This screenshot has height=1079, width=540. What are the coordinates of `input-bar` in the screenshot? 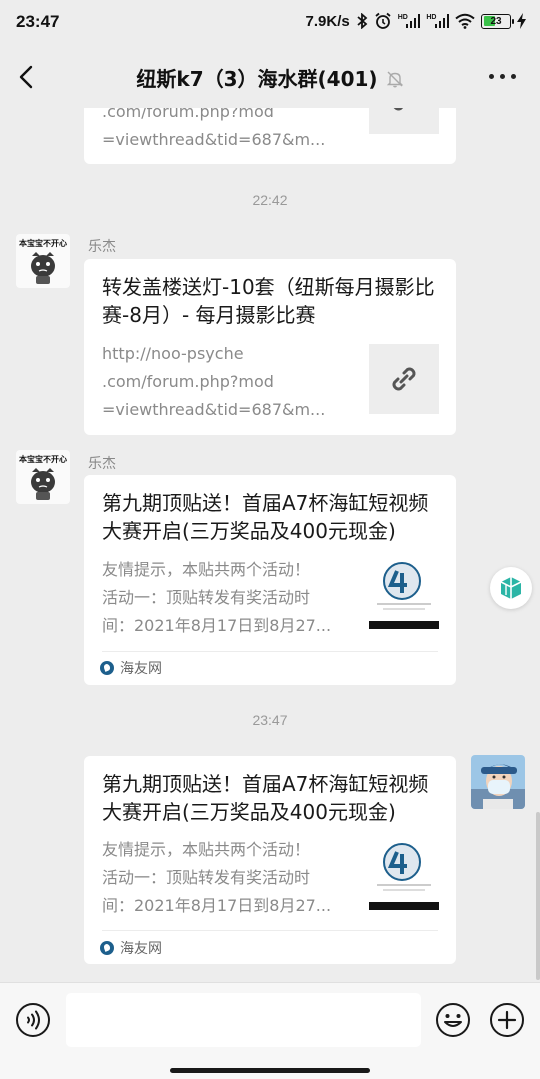 It's located at (270, 1030).